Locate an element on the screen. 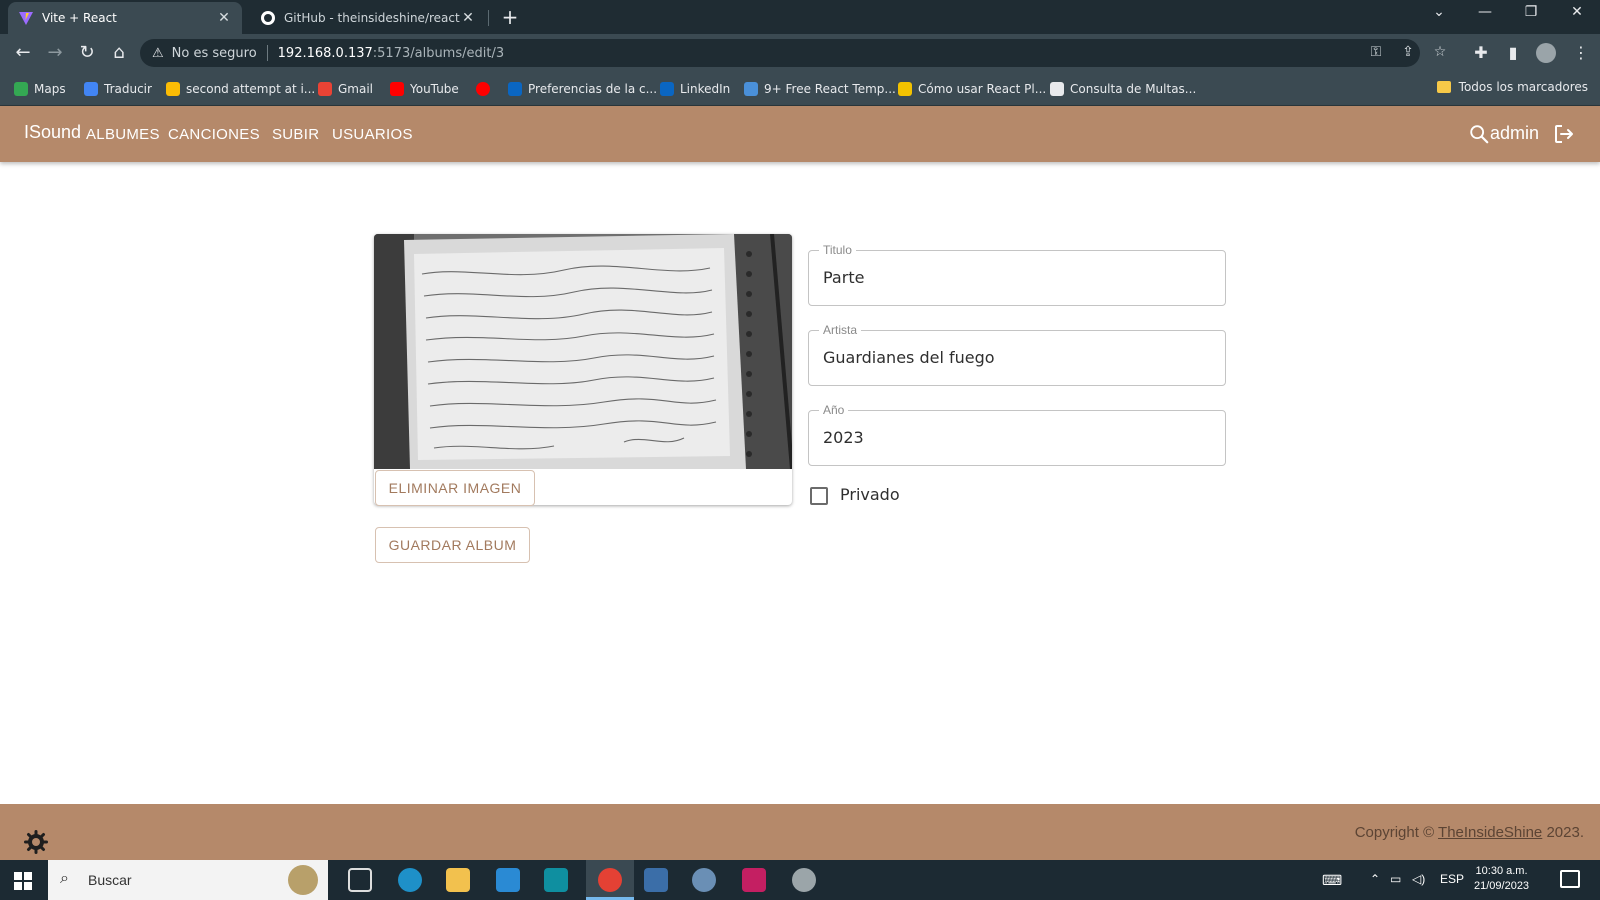 The width and height of the screenshot is (1600, 900). linkedin-icon is located at coordinates (515, 89).